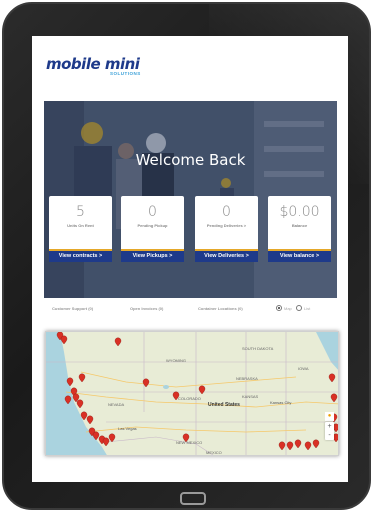 The height and width of the screenshot is (512, 374). I want to click on map-label-las-vegas: Las Vegas, so click(127, 428).